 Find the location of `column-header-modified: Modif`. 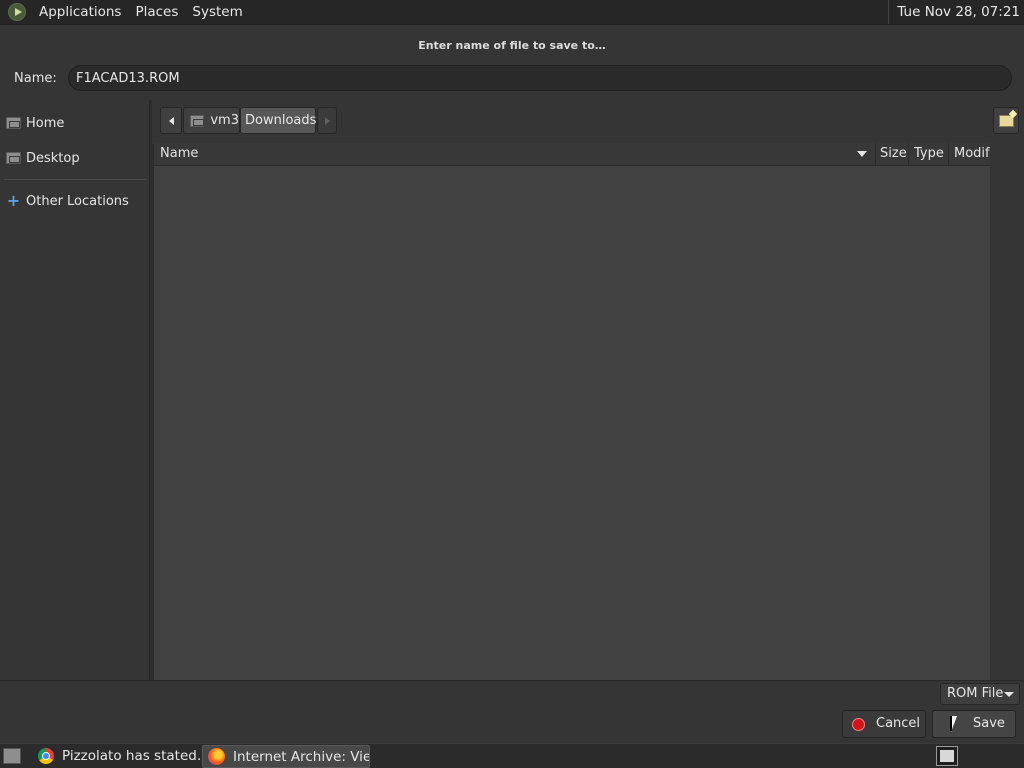

column-header-modified: Modif is located at coordinates (969, 154).